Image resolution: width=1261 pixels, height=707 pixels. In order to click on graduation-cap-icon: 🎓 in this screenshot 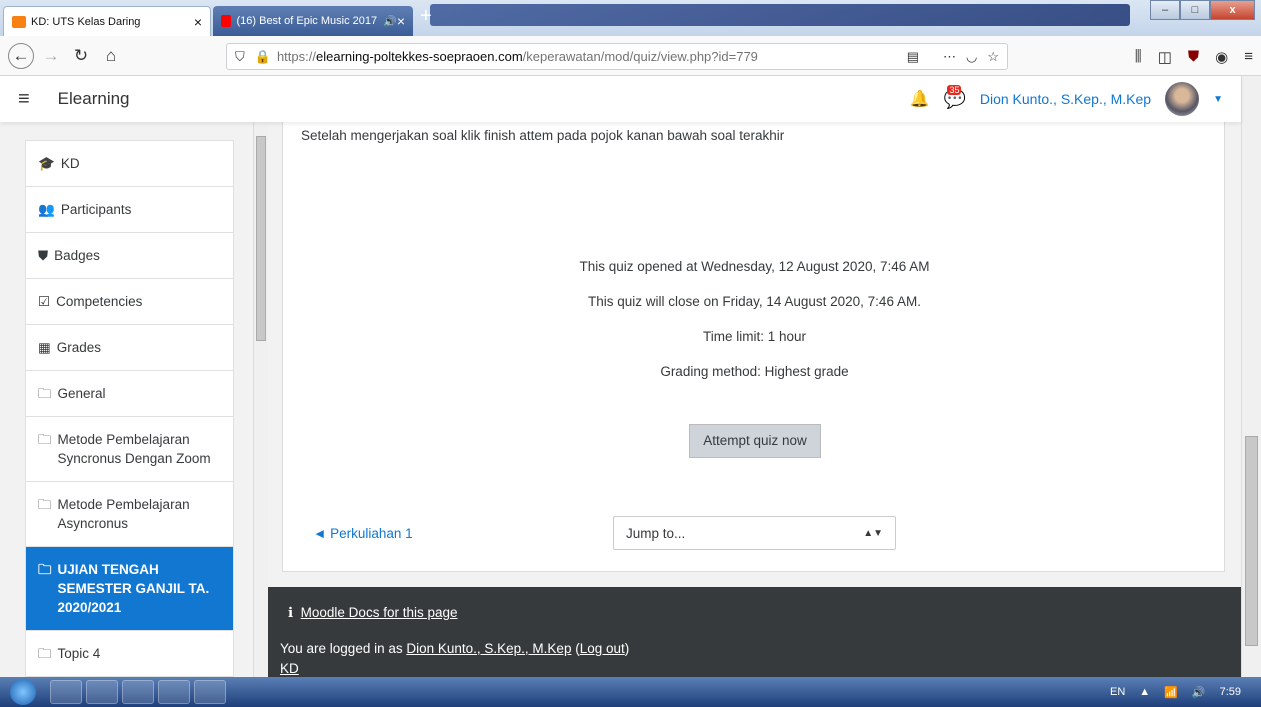, I will do `click(46, 163)`.